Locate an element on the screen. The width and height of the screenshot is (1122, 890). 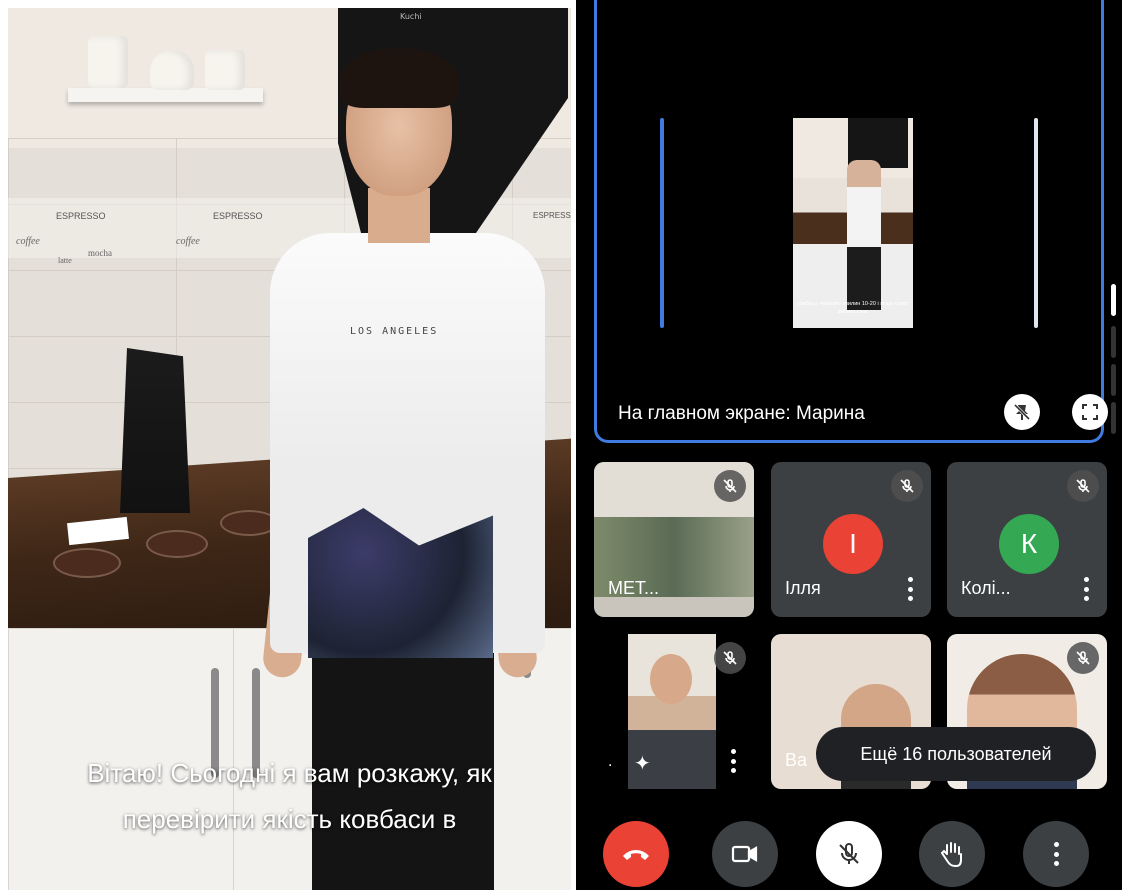
avatar: К is located at coordinates (1029, 544).